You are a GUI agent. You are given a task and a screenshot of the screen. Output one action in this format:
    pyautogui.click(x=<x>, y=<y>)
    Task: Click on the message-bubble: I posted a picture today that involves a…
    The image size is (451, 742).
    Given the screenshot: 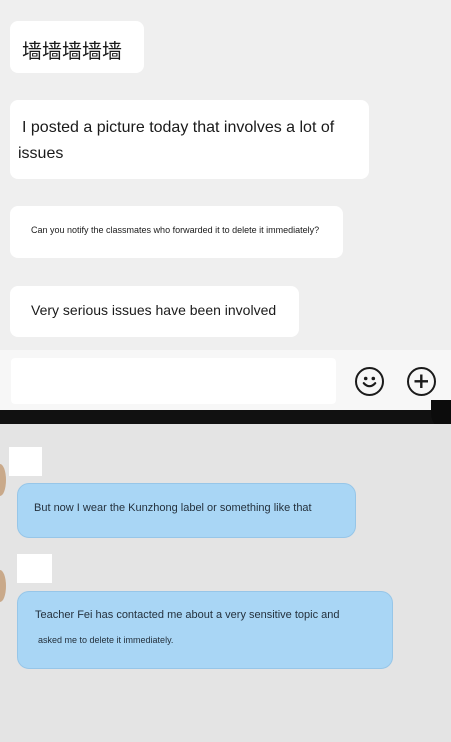 What is the action you would take?
    pyautogui.click(x=189, y=139)
    